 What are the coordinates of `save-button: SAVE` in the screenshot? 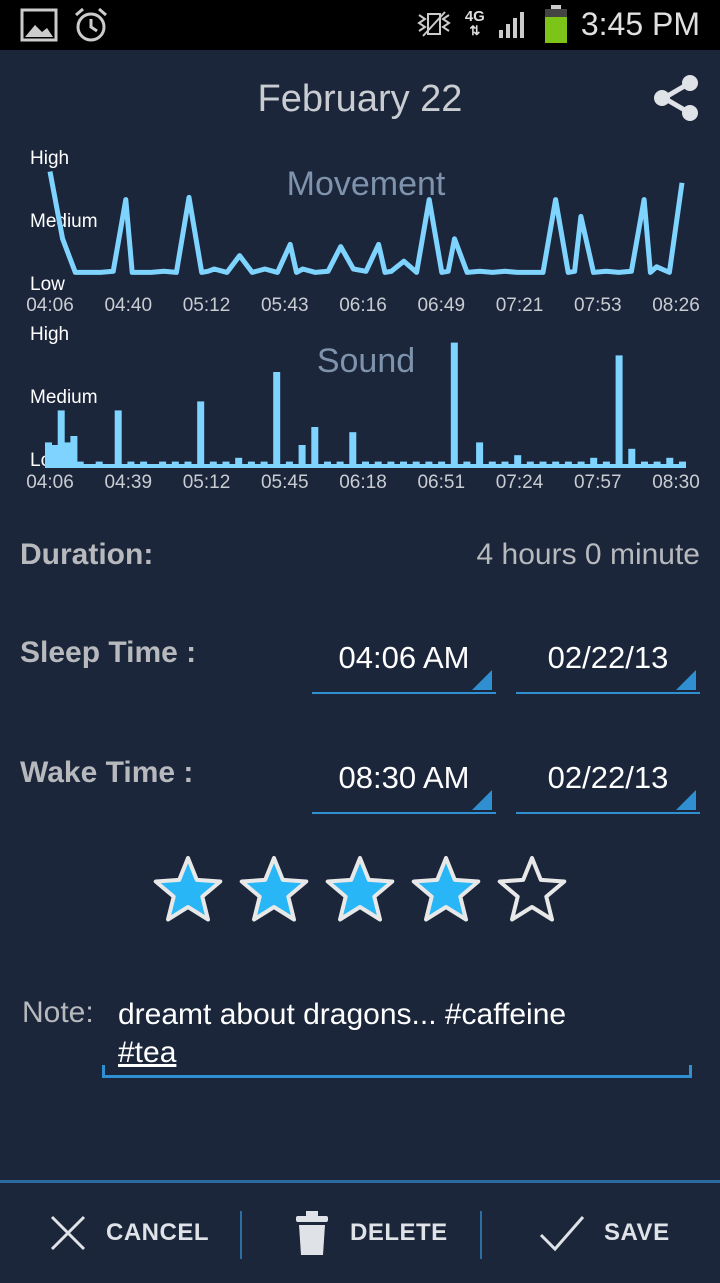 It's located at (604, 1233).